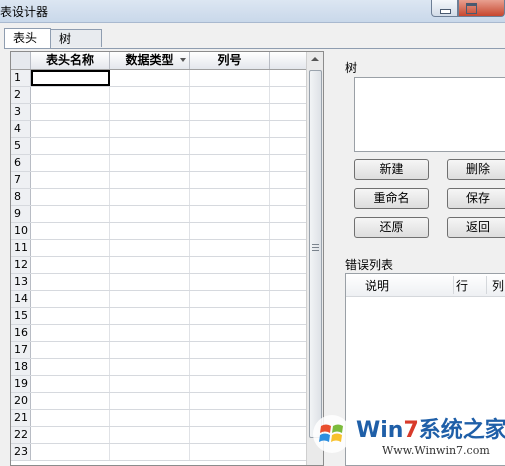 The height and width of the screenshot is (466, 505). Describe the element at coordinates (21, 60) in the screenshot. I see `grid-corner` at that location.